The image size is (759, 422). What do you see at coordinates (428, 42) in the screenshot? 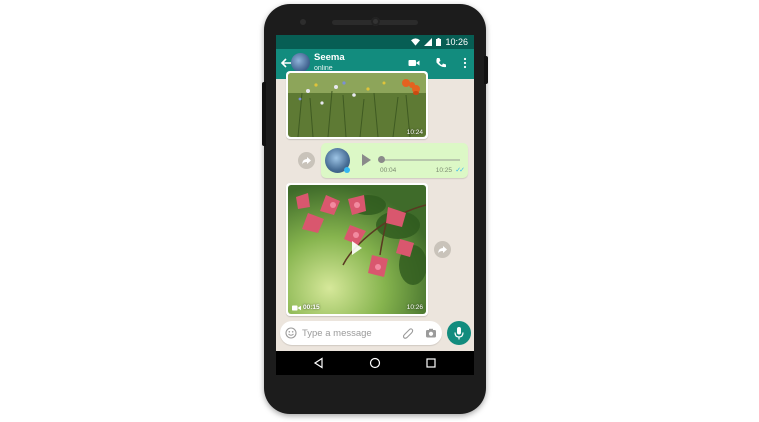
I see `signal-icon` at bounding box center [428, 42].